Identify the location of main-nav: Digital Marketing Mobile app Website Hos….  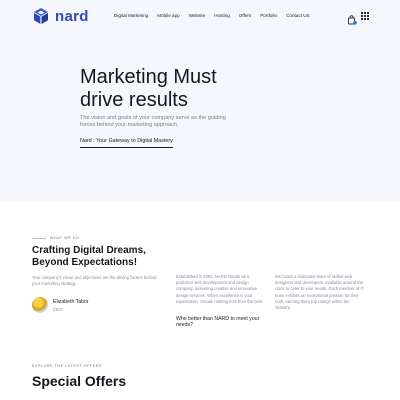
(212, 15).